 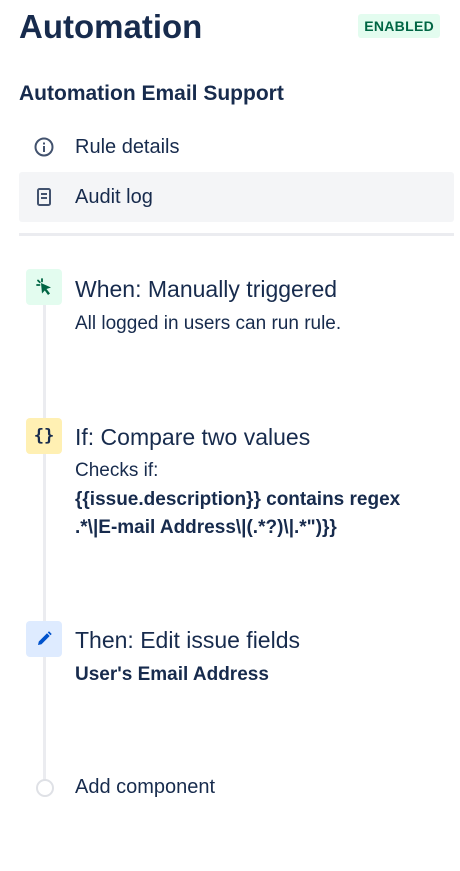 What do you see at coordinates (238, 499) in the screenshot?
I see `condition-expression-line-1: {{issue.description}} contains regex` at bounding box center [238, 499].